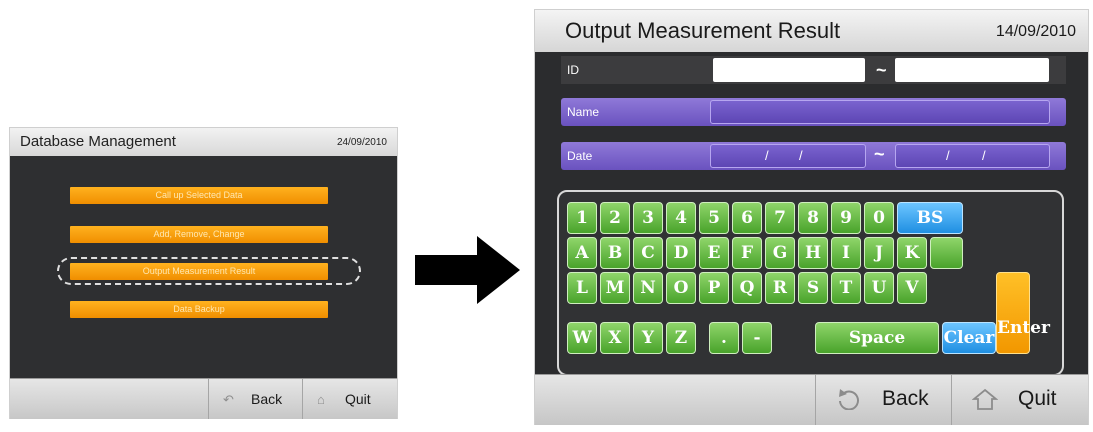  I want to click on key-0: 0, so click(879, 218).